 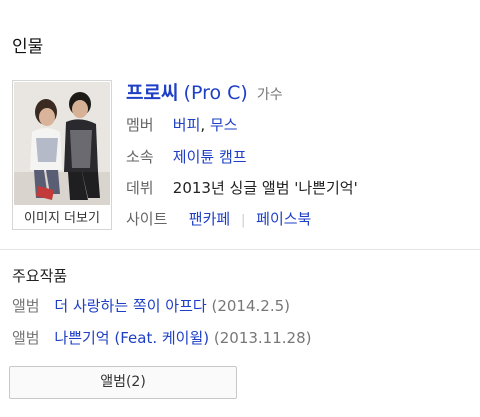 I want to click on more-images-link: 이미지 더보기, so click(x=62, y=216).